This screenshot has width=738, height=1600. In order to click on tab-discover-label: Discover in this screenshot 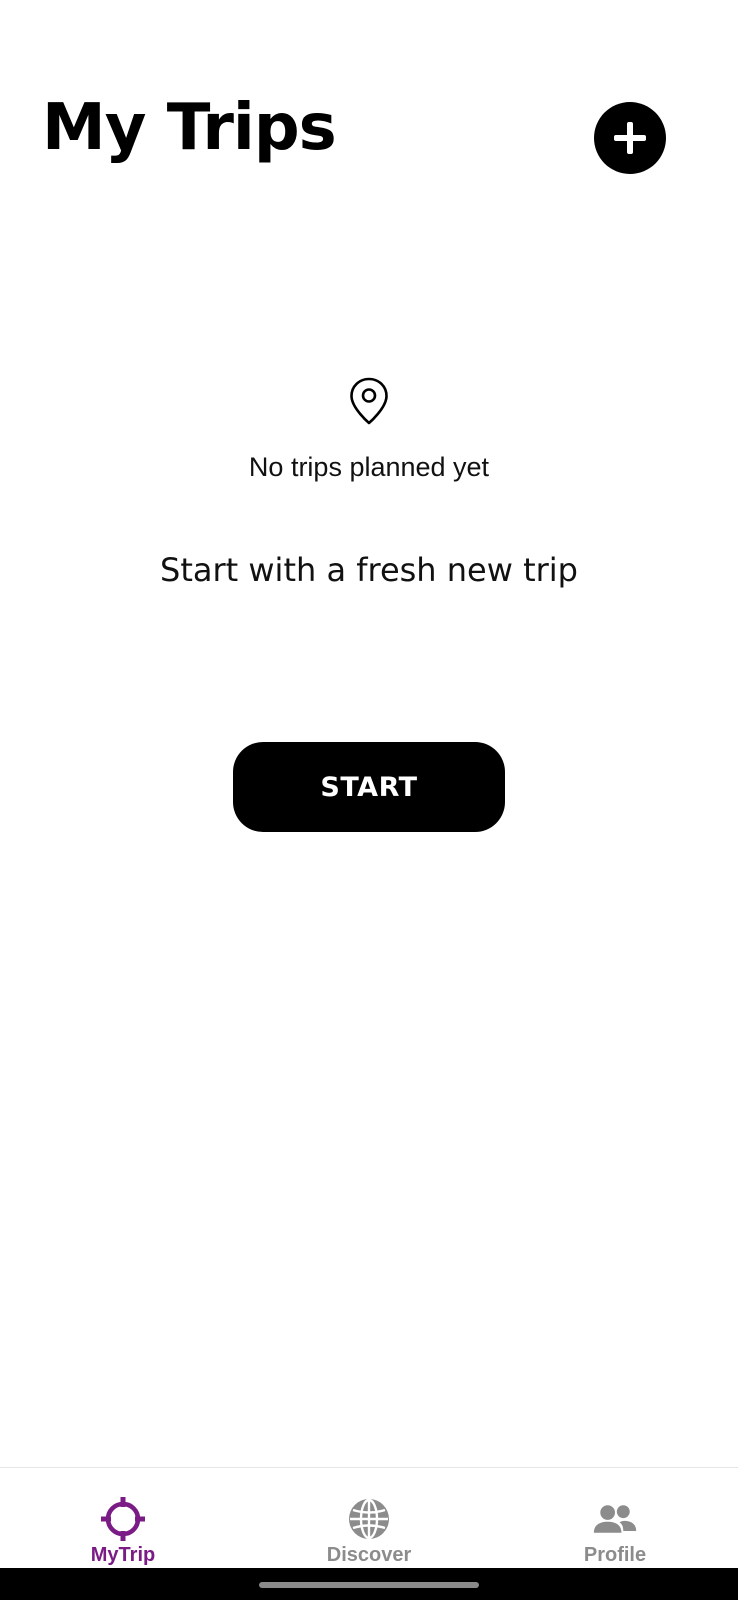, I will do `click(369, 1555)`.